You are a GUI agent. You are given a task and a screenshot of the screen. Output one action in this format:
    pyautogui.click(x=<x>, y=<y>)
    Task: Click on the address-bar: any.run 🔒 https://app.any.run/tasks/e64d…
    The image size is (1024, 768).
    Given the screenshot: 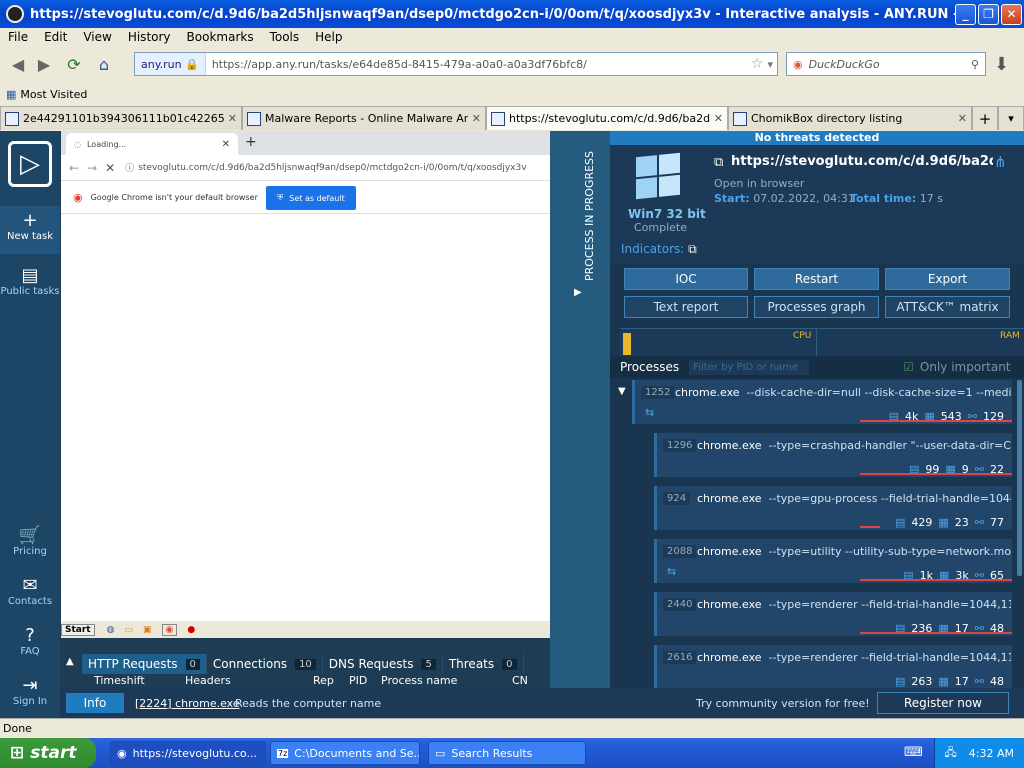 What is the action you would take?
    pyautogui.click(x=456, y=64)
    